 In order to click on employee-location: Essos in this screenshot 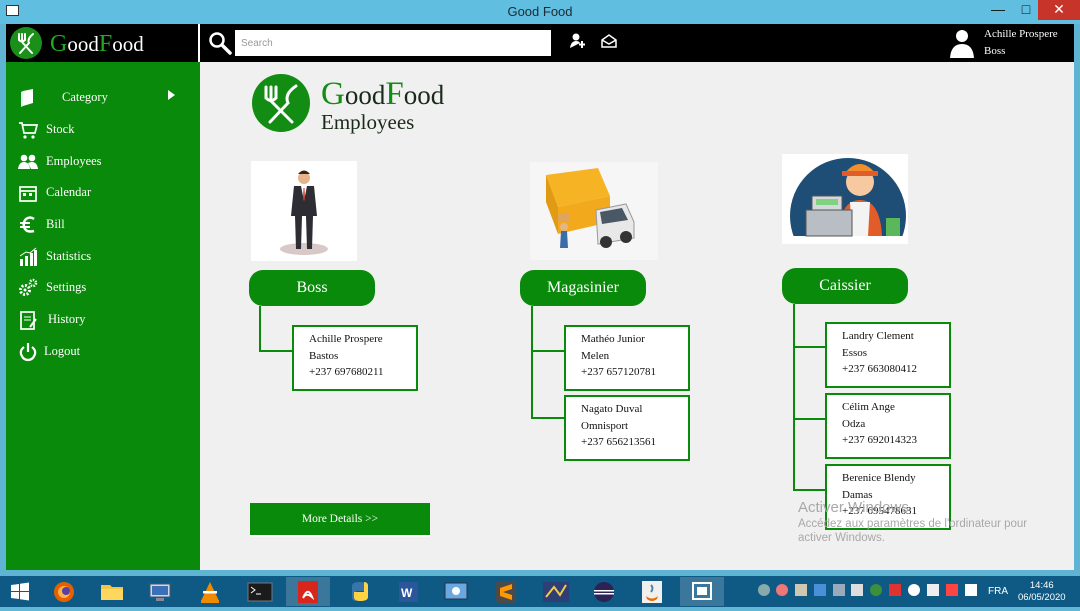, I will do `click(855, 352)`.